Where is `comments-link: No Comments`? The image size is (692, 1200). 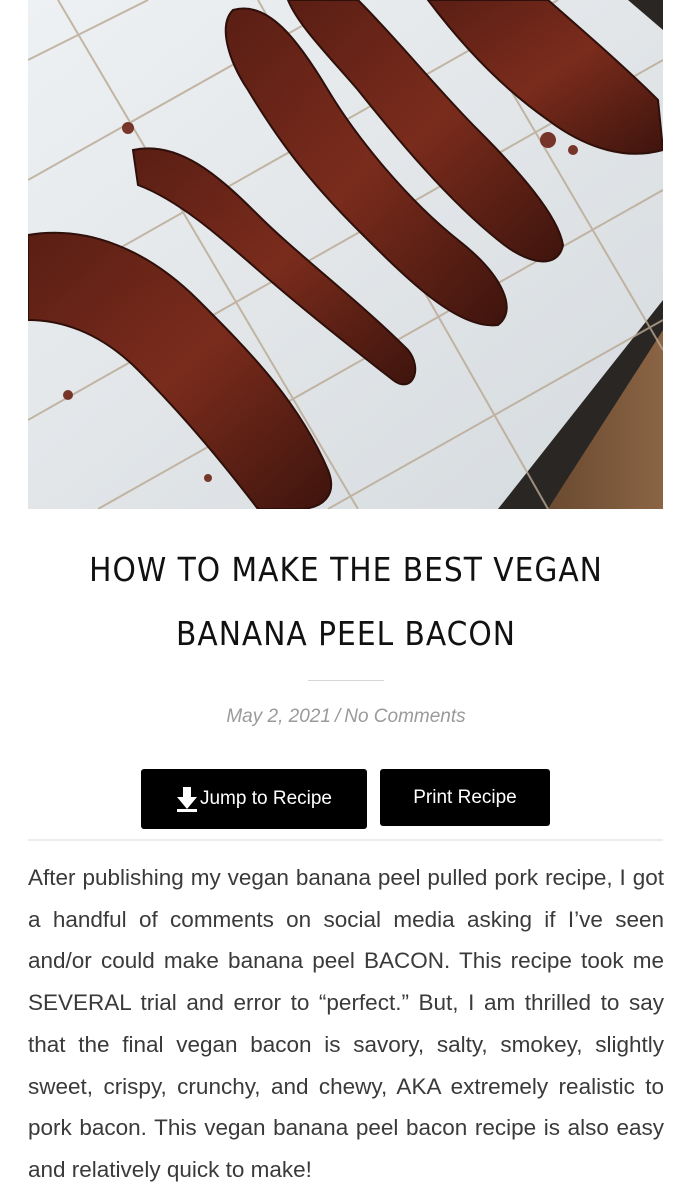 comments-link: No Comments is located at coordinates (404, 716).